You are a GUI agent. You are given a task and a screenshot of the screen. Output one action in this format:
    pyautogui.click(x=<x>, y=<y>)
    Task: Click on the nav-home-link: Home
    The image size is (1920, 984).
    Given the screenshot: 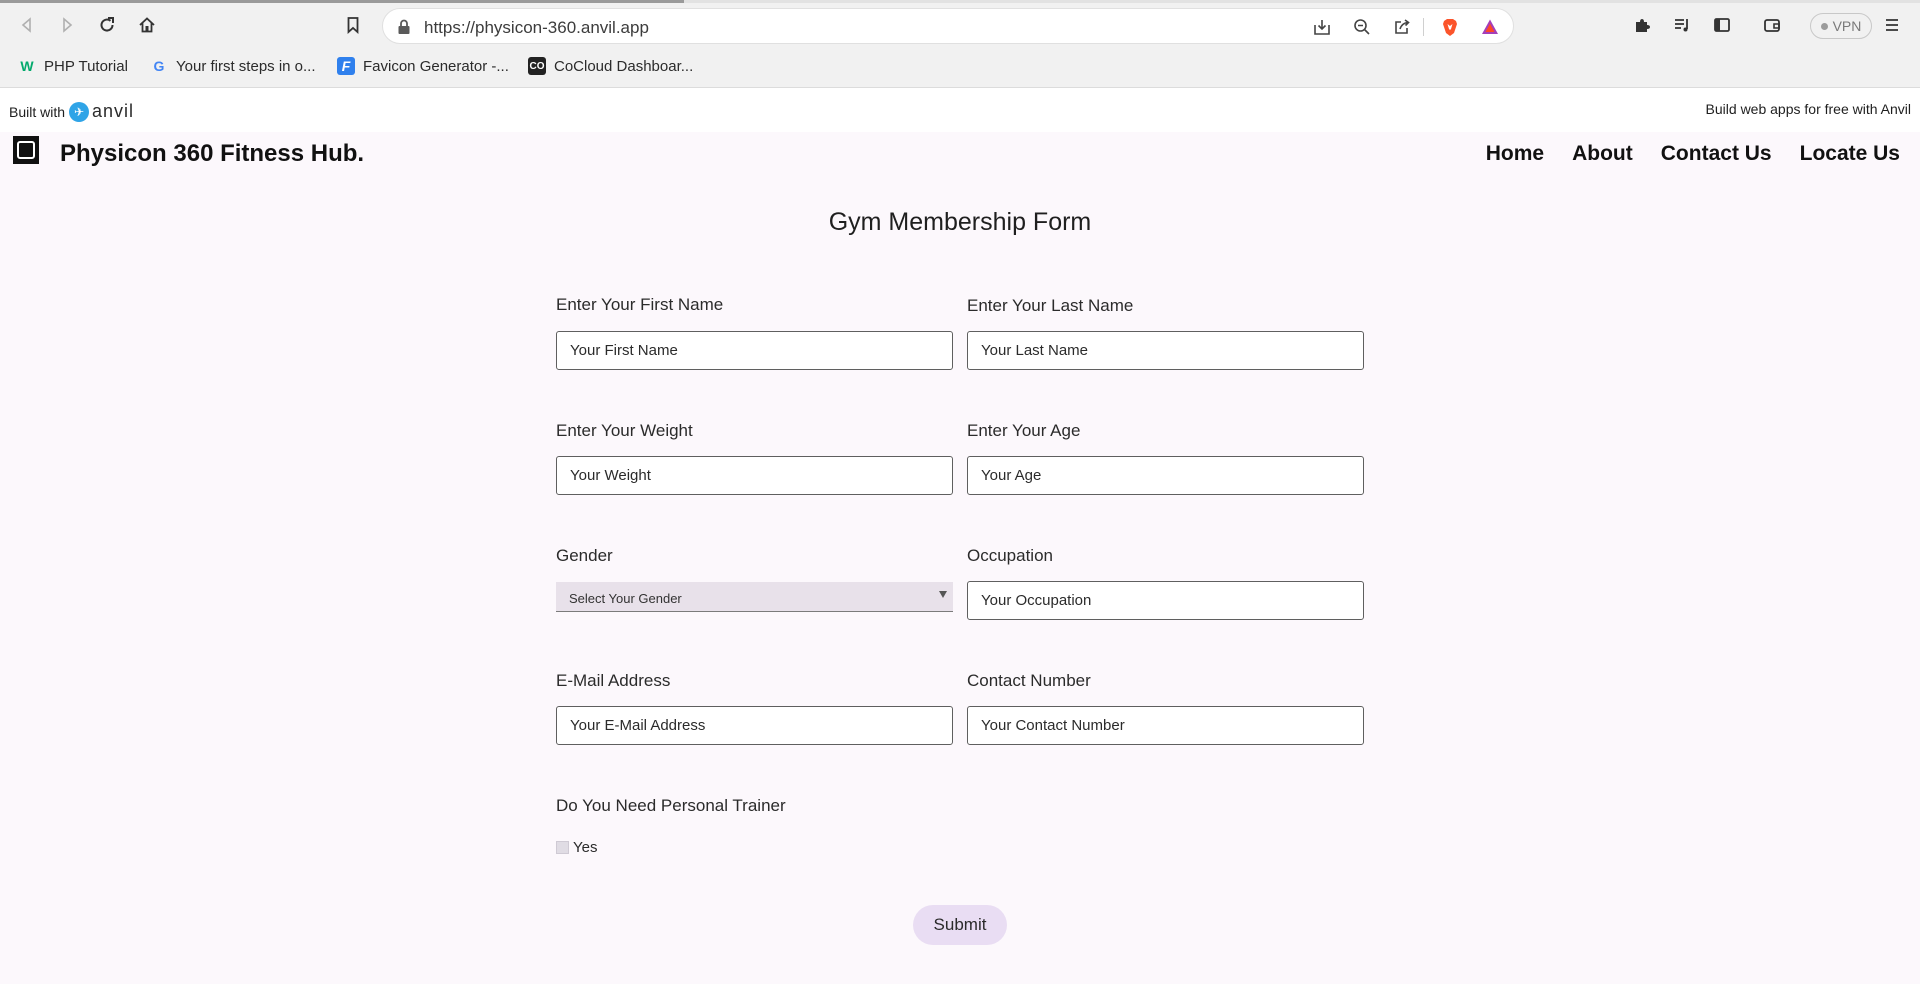 What is the action you would take?
    pyautogui.click(x=1515, y=154)
    